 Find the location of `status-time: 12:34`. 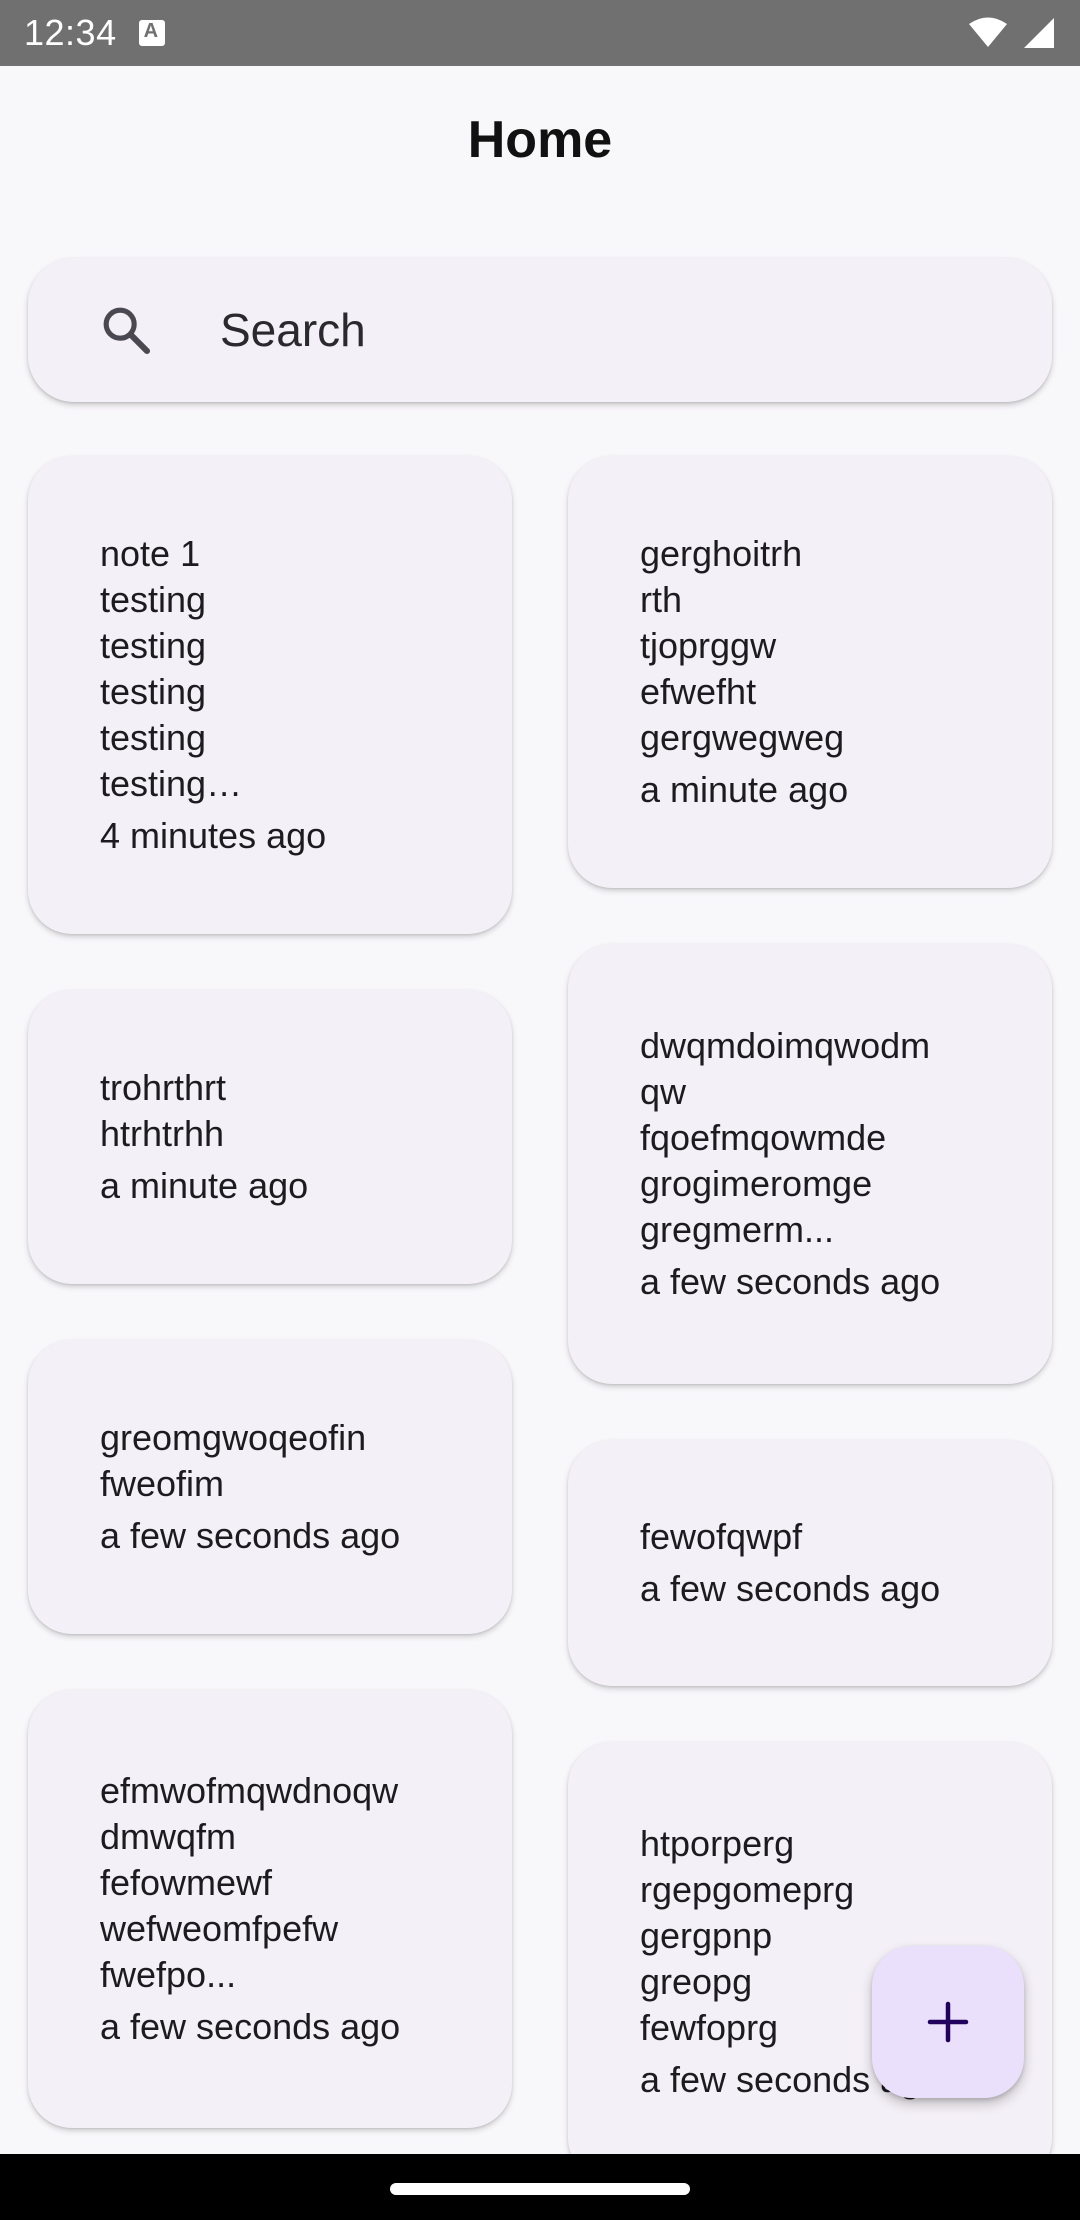

status-time: 12:34 is located at coordinates (70, 32).